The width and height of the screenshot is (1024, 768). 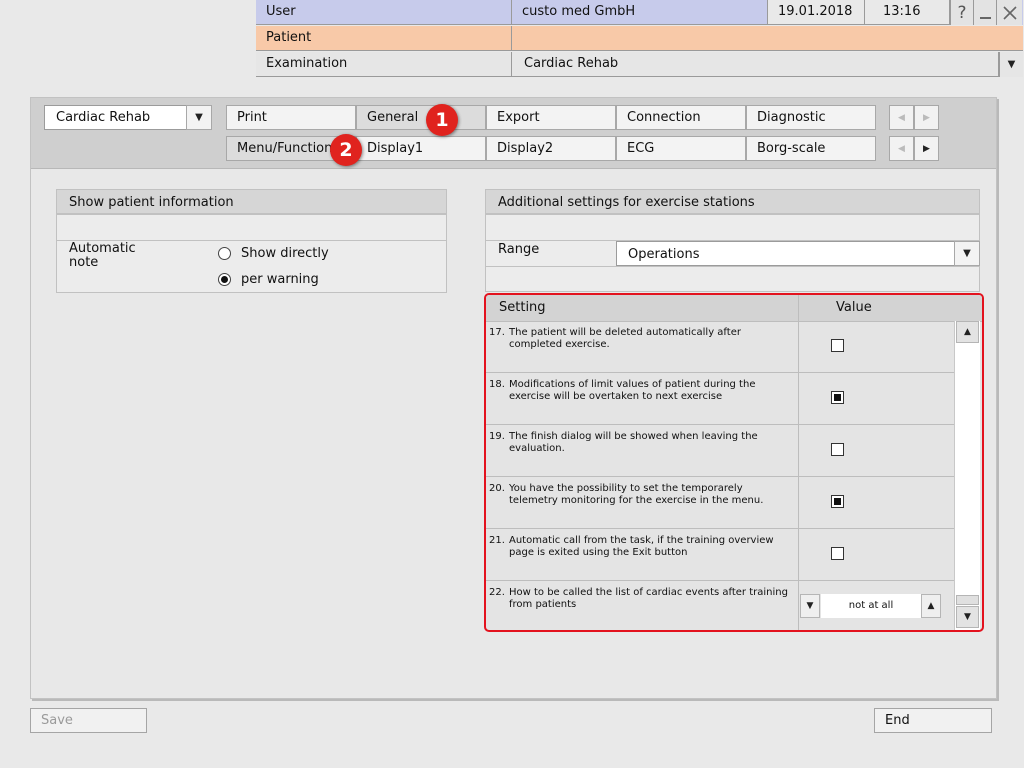 What do you see at coordinates (734, 308) in the screenshot?
I see `table-header: Setting Value` at bounding box center [734, 308].